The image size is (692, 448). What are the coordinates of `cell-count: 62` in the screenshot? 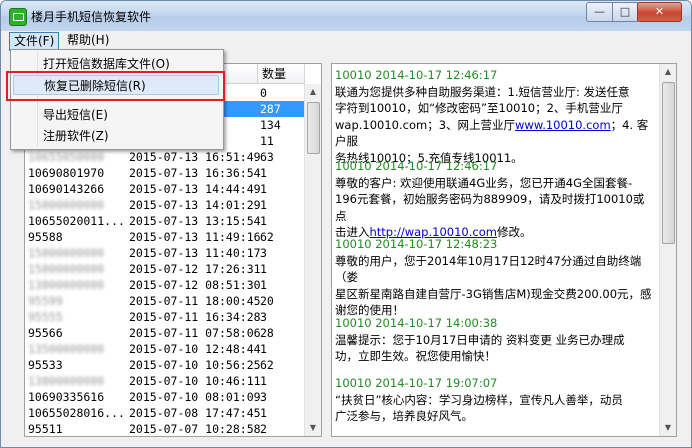 It's located at (267, 237).